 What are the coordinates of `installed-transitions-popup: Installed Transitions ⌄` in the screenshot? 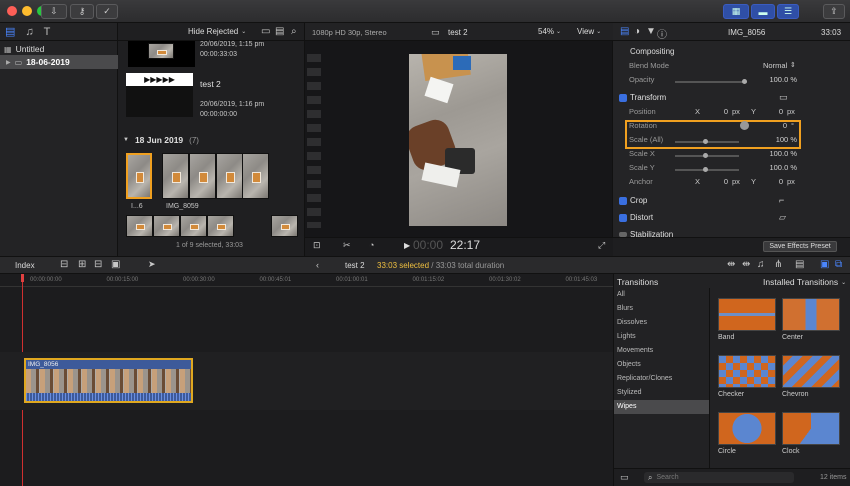 It's located at (804, 282).